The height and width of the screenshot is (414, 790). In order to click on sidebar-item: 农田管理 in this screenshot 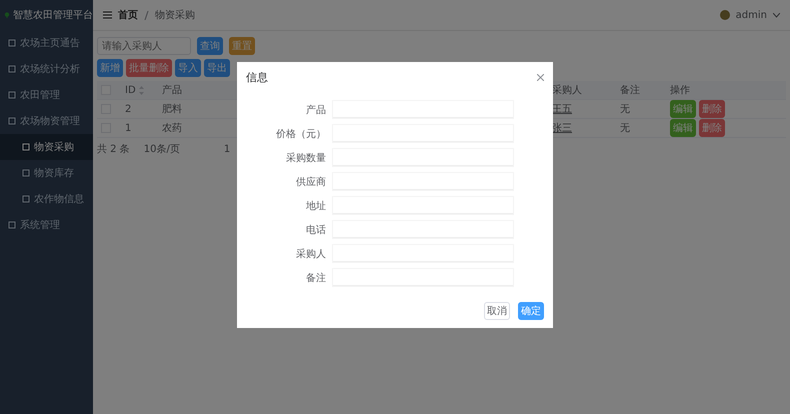, I will do `click(46, 95)`.